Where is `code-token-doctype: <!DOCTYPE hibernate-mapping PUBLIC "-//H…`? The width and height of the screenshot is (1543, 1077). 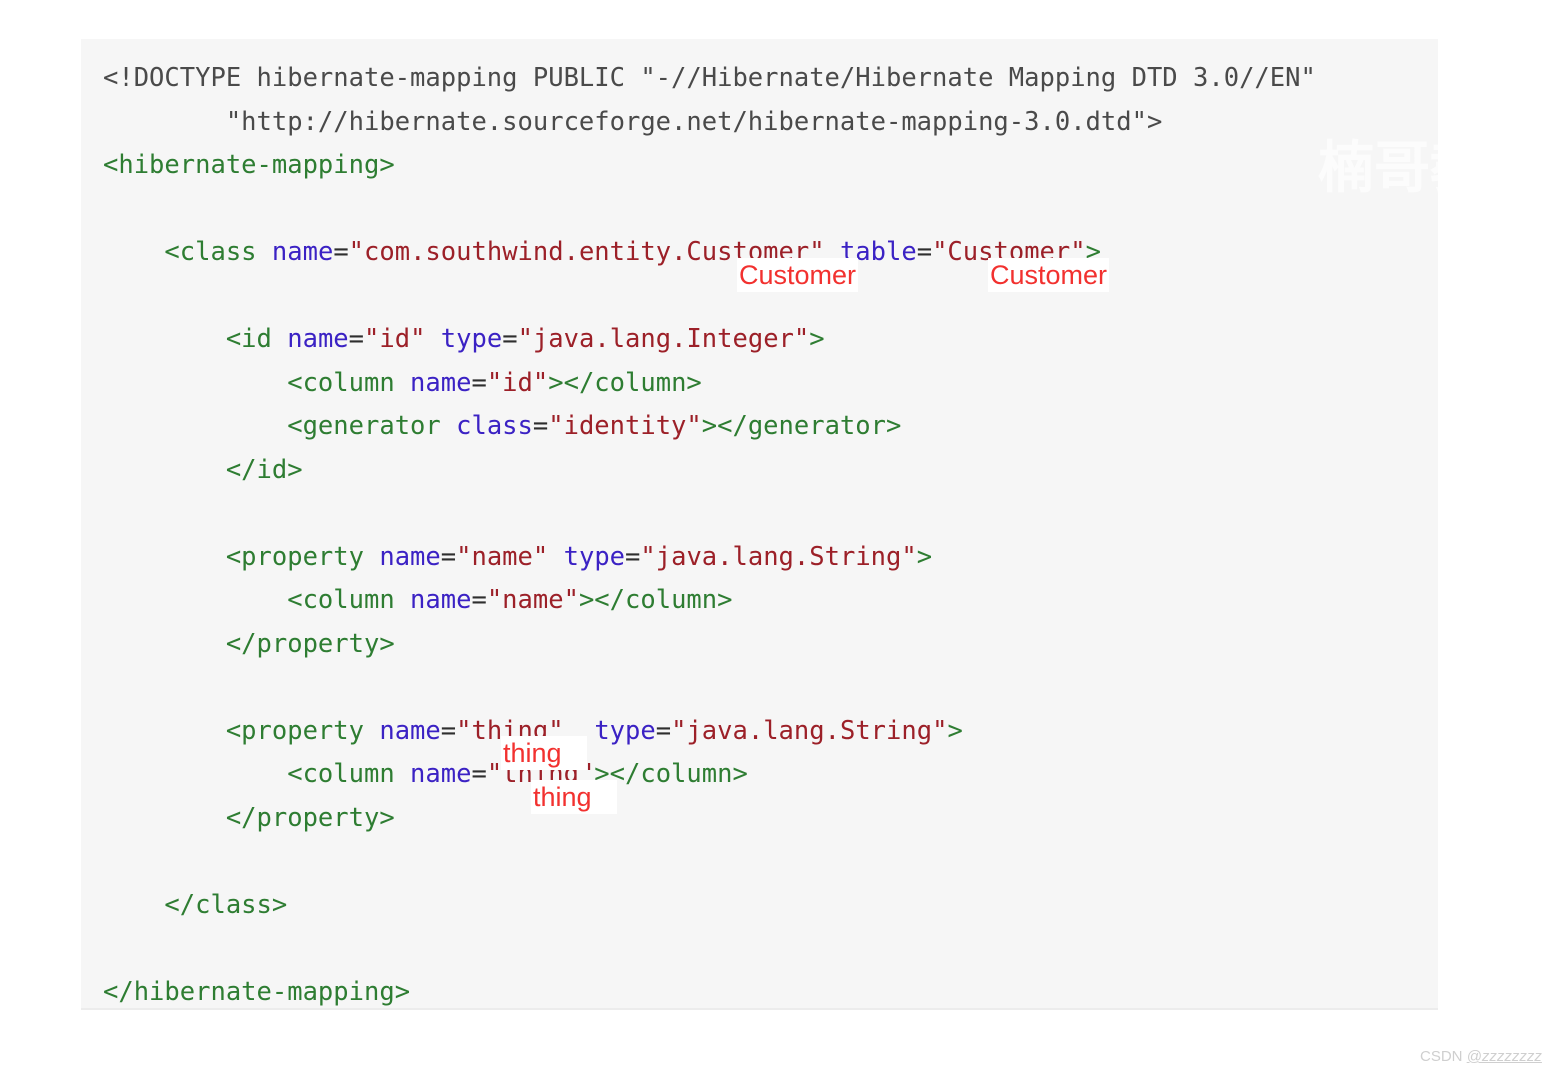
code-token-doctype: <!DOCTYPE hibernate-mapping PUBLIC "-//H… is located at coordinates (709, 78).